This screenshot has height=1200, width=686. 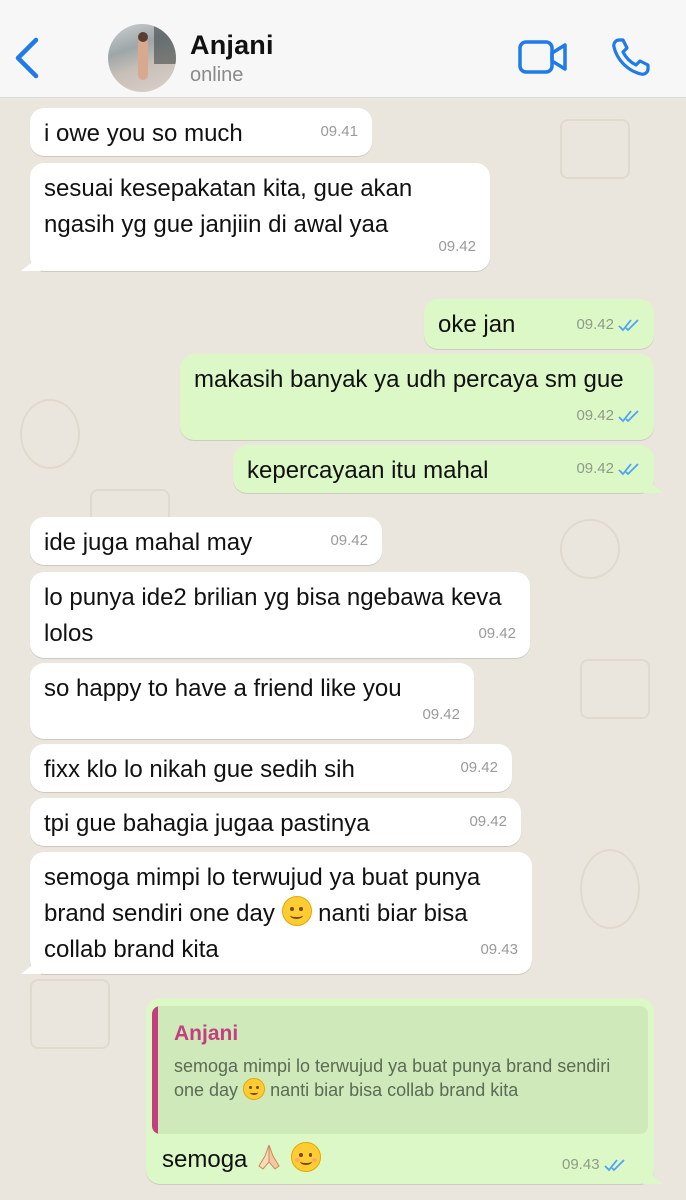 I want to click on message-bubble: so happy to have a friend like you 09.42, so click(x=252, y=701).